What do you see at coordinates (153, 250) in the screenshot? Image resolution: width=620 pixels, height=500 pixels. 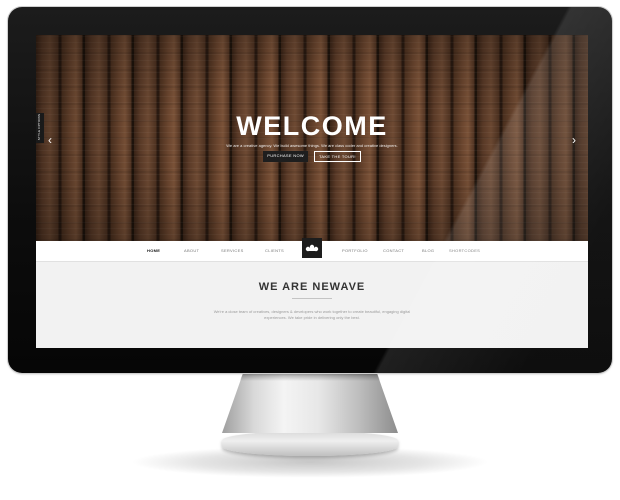 I see `nav-item-home: HOME` at bounding box center [153, 250].